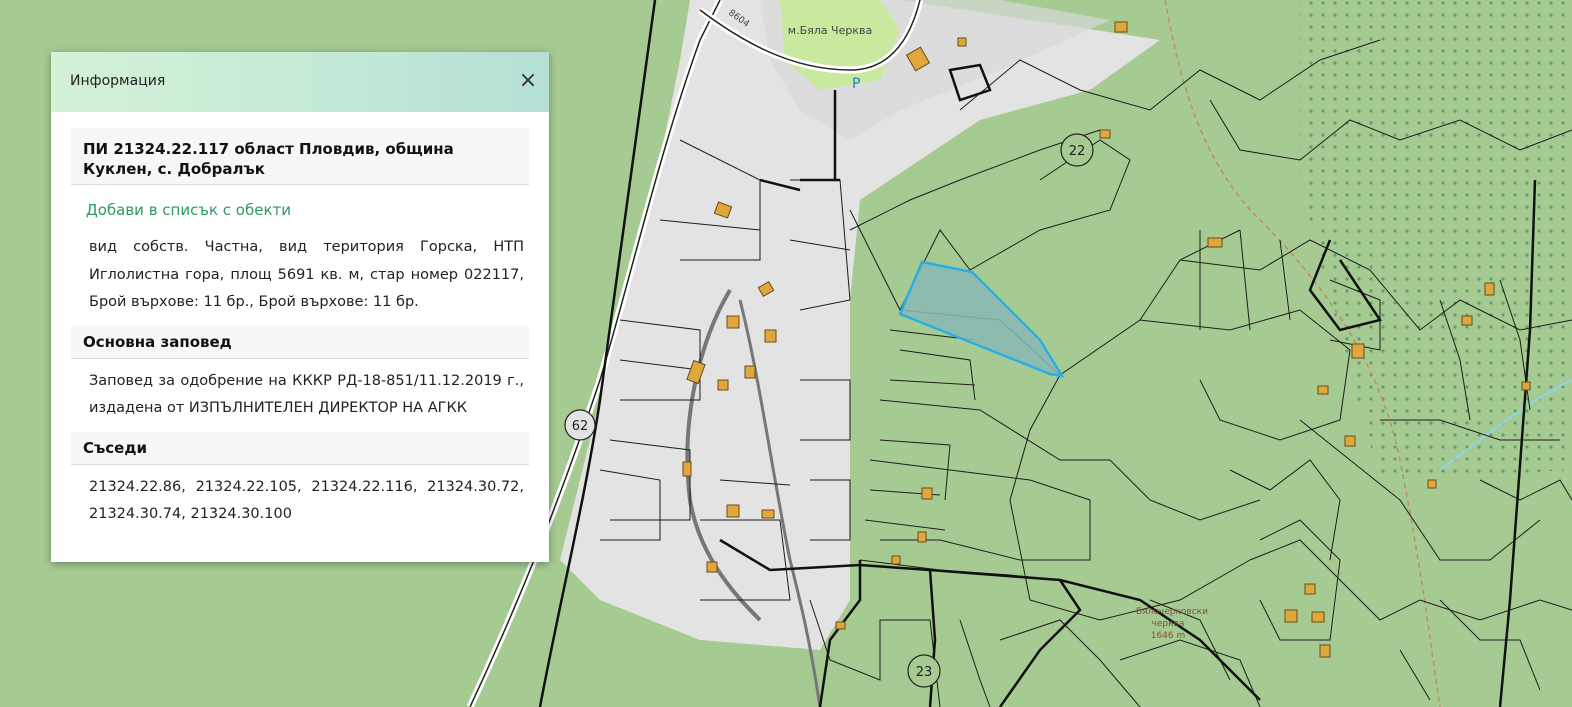  I want to click on order-section-title: Основна заповед, so click(300, 342).